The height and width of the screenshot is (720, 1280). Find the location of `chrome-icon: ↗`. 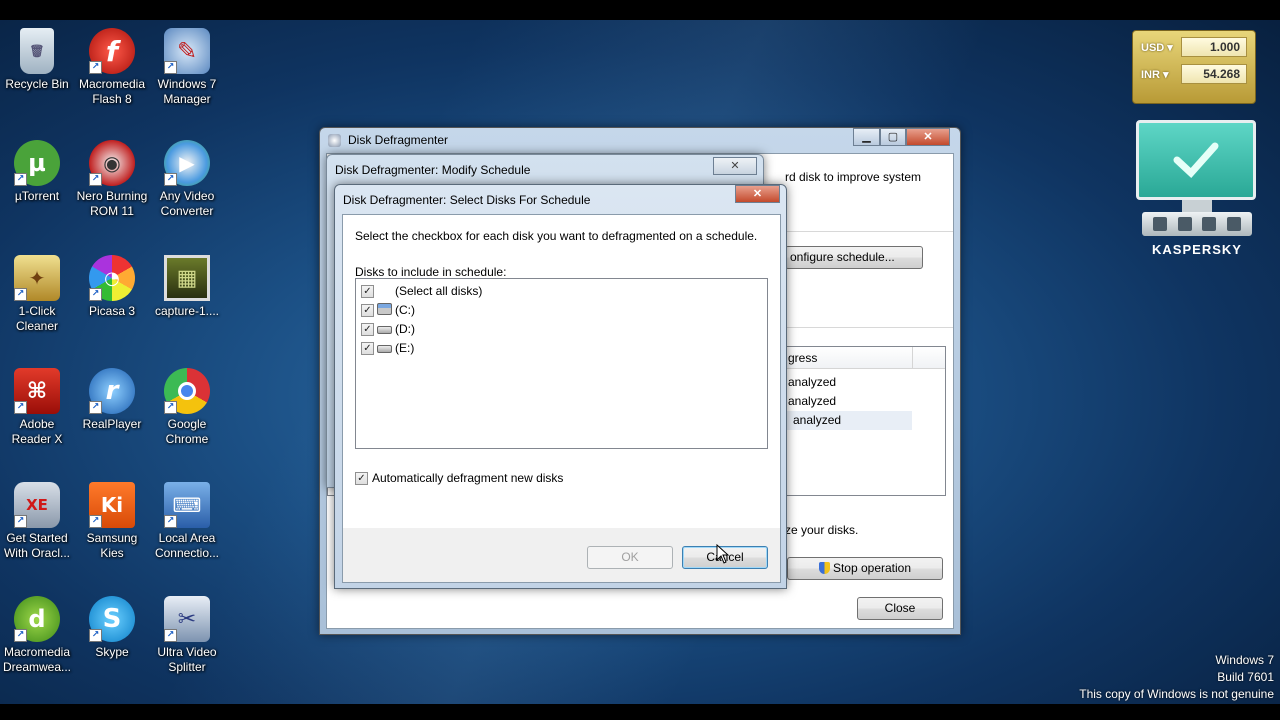

chrome-icon: ↗ is located at coordinates (187, 391).